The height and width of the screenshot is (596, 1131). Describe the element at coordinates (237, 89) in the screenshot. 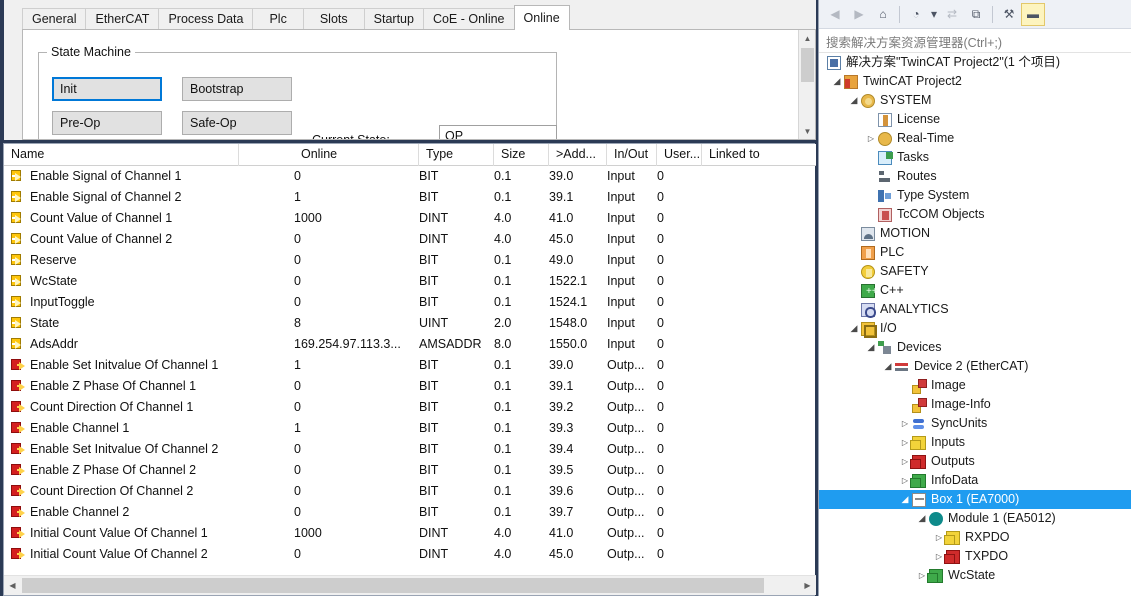

I see `bootstrap-button: Bootstrap` at that location.